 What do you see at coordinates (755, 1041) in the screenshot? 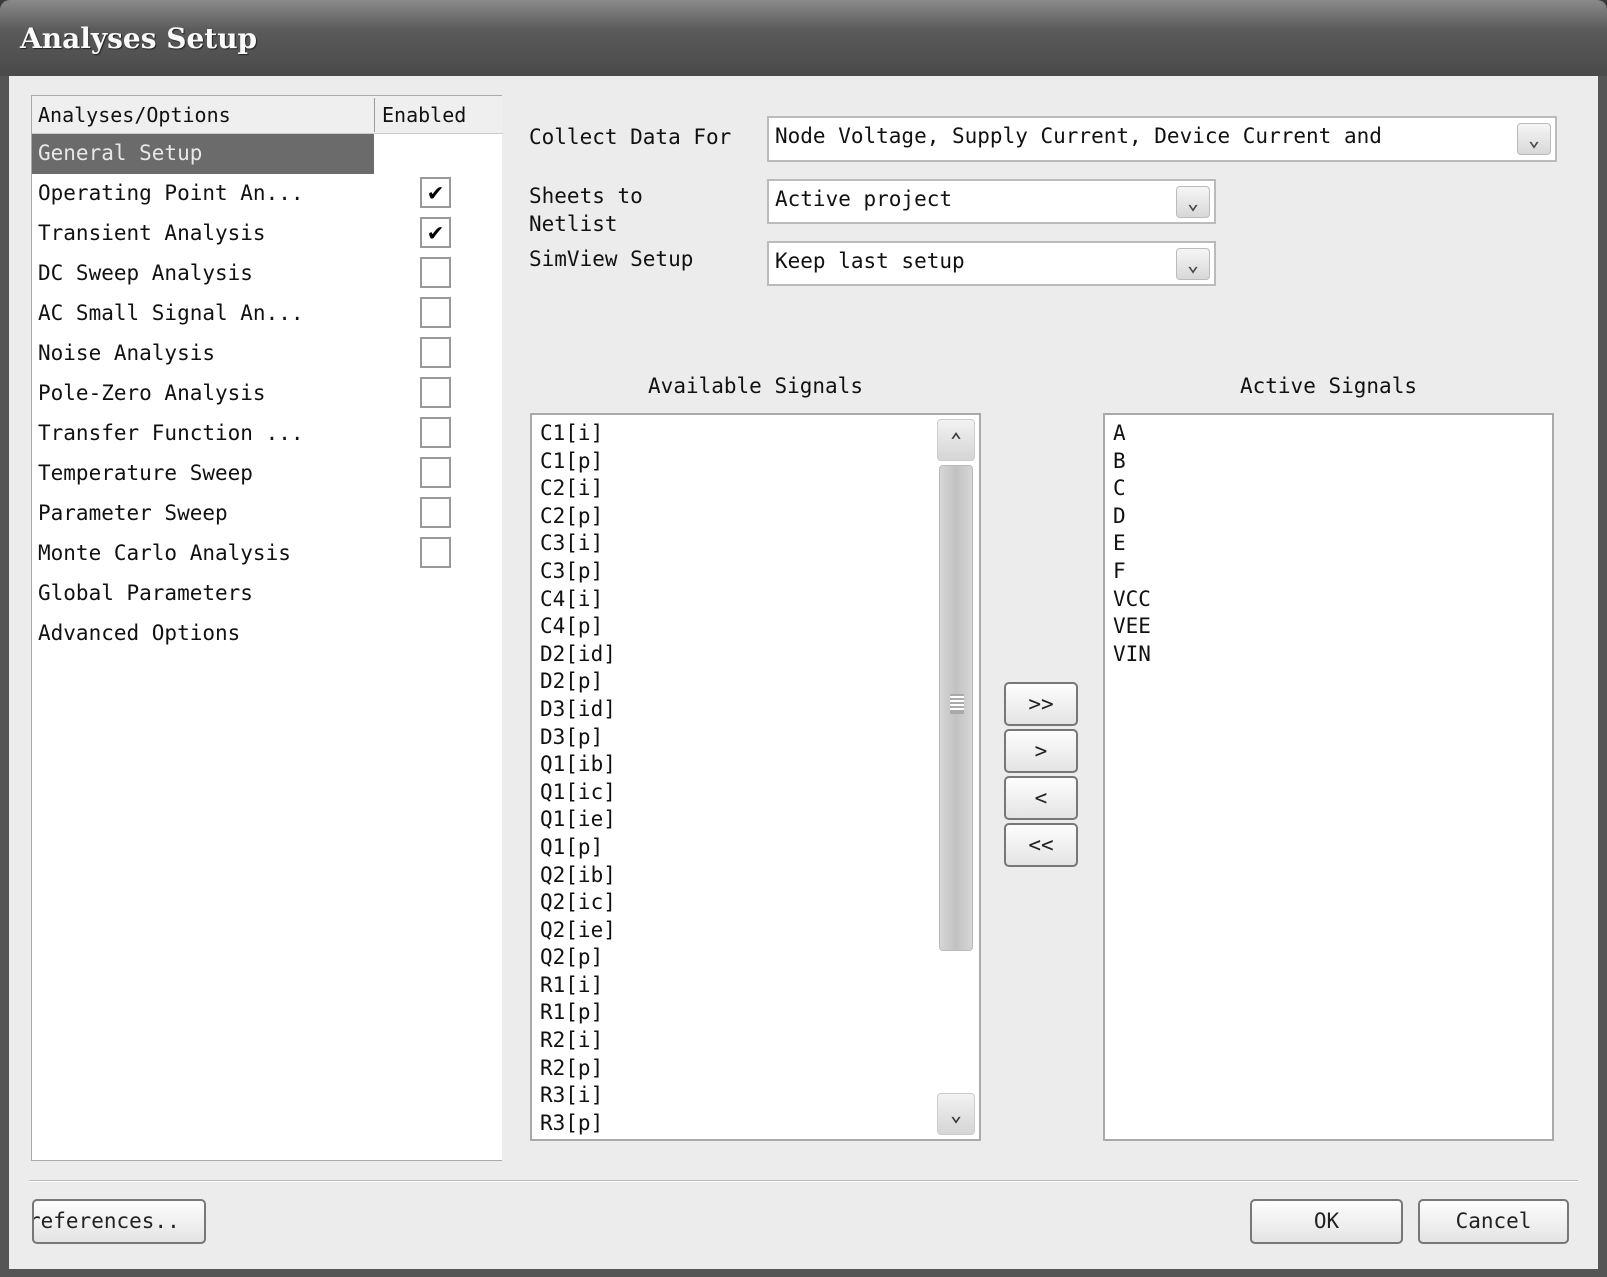
I see `signal-item: R2[i]` at bounding box center [755, 1041].